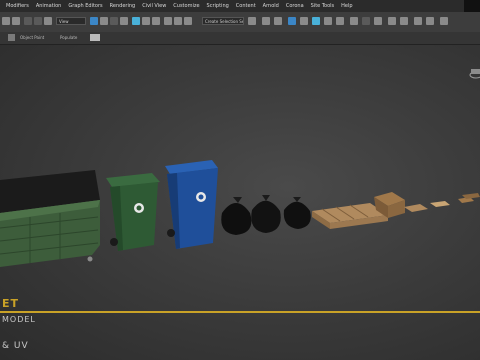 The image size is (480, 360). I want to click on menu-modifiers: Modifiers, so click(17, 6).